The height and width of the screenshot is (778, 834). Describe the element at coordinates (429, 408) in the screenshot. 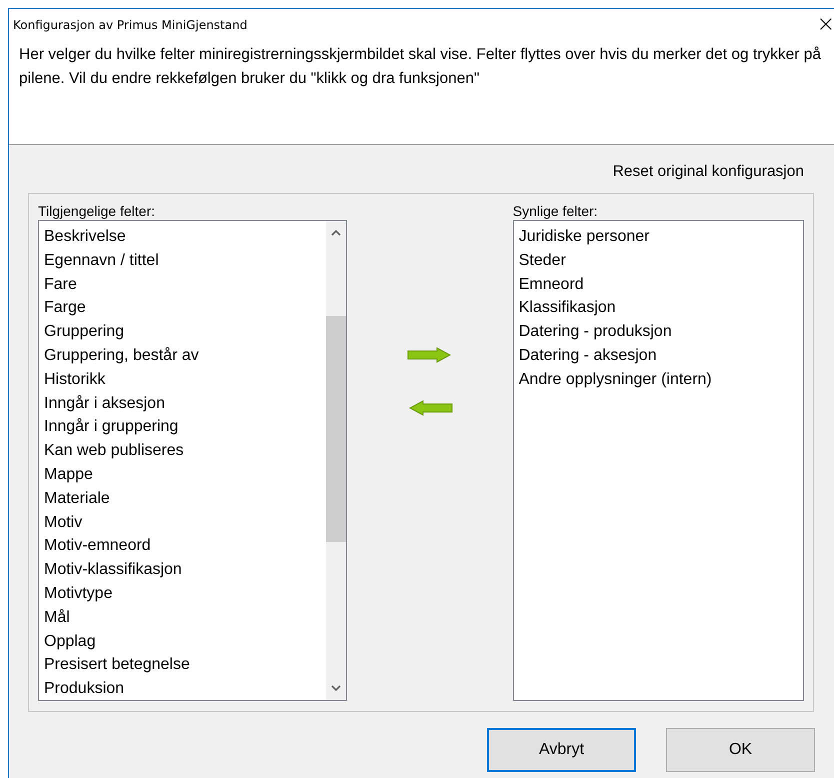

I see `left-arrow-button` at that location.